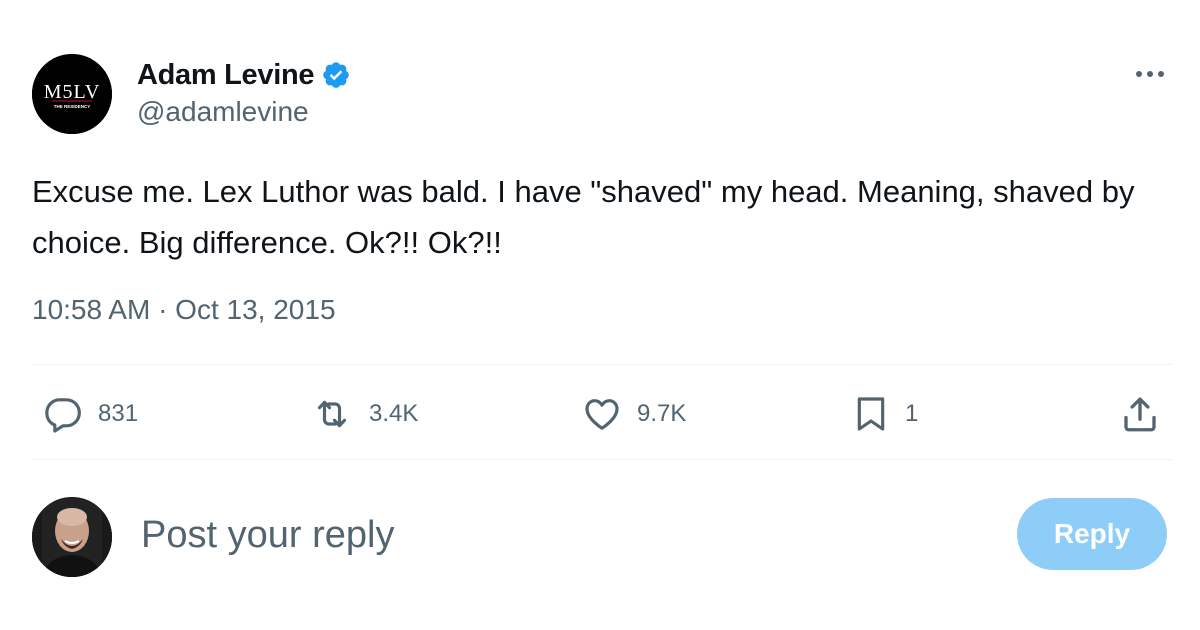 The image size is (1200, 630). Describe the element at coordinates (602, 414) in the screenshot. I see `heart-icon` at that location.